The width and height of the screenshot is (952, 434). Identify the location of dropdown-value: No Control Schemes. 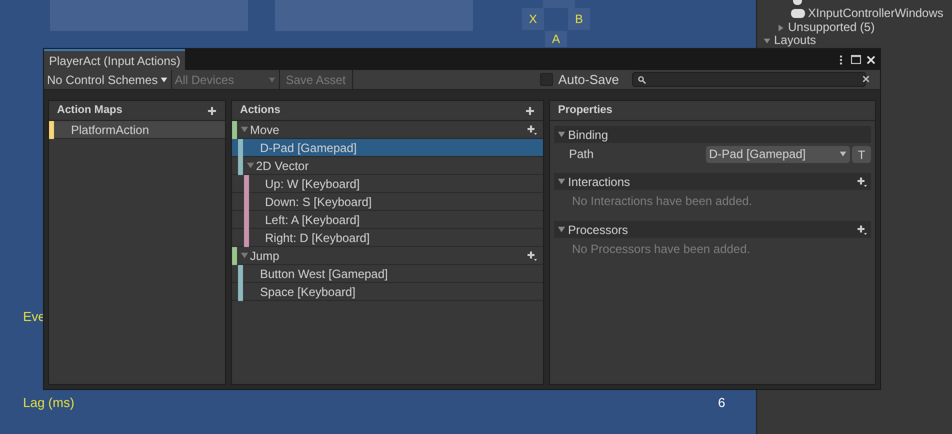
(102, 80).